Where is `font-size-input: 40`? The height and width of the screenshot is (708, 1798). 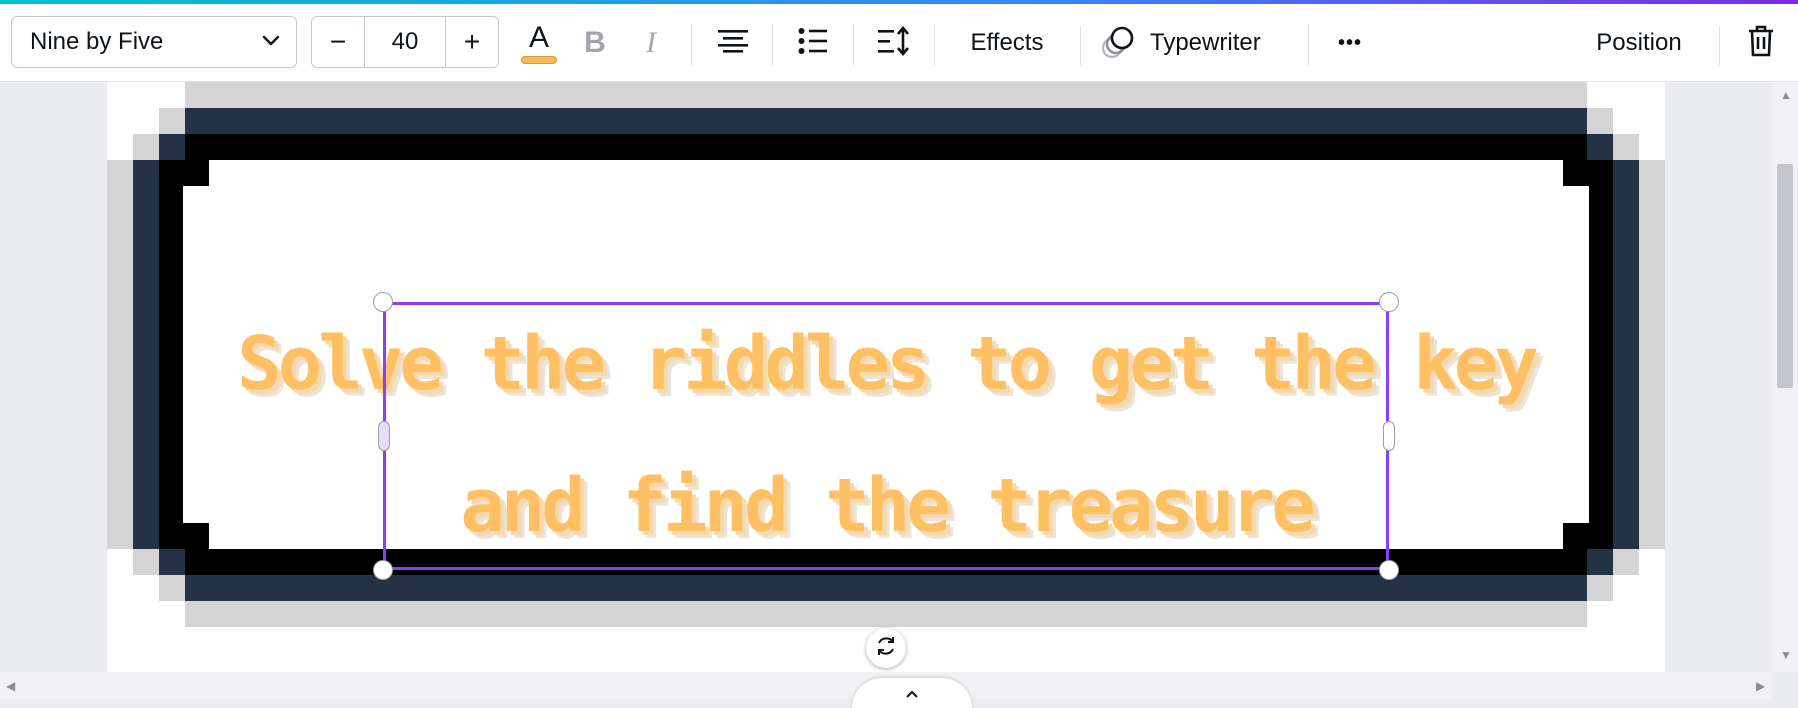
font-size-input: 40 is located at coordinates (405, 42).